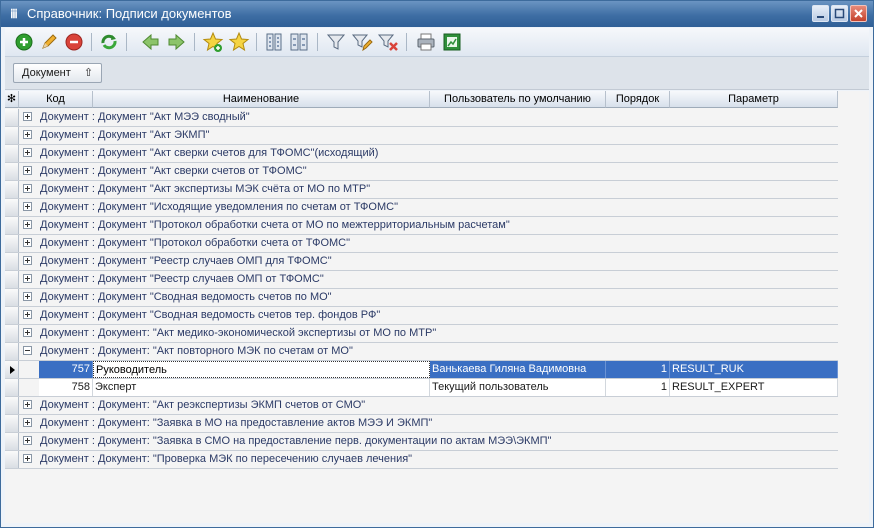 The image size is (874, 528). What do you see at coordinates (754, 387) in the screenshot?
I see `cell-parameter: RESULT_EXPERT` at bounding box center [754, 387].